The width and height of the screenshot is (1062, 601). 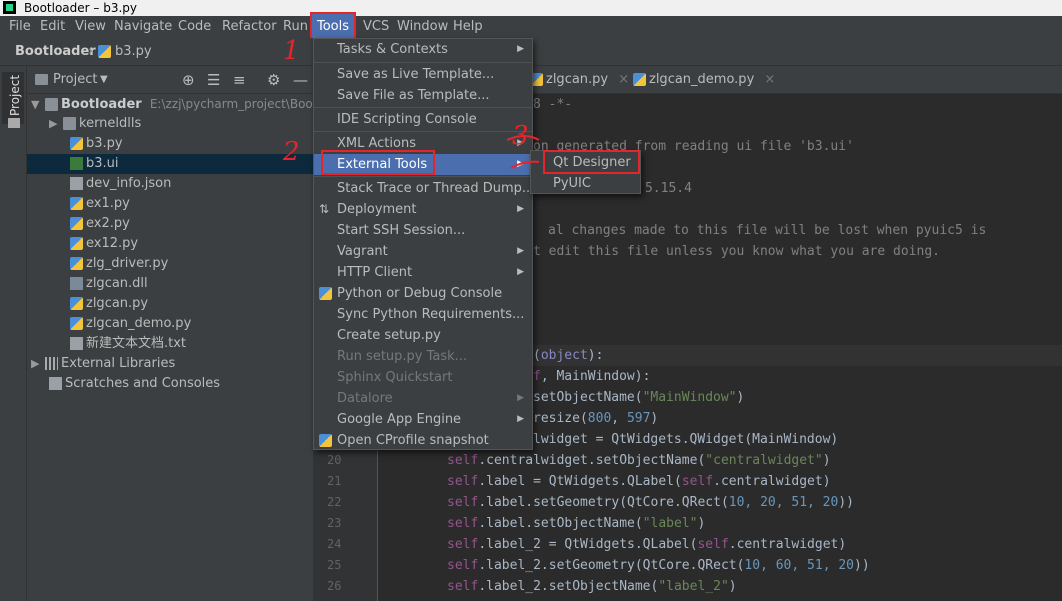 I want to click on gear-icon: ⚙, so click(x=273, y=80).